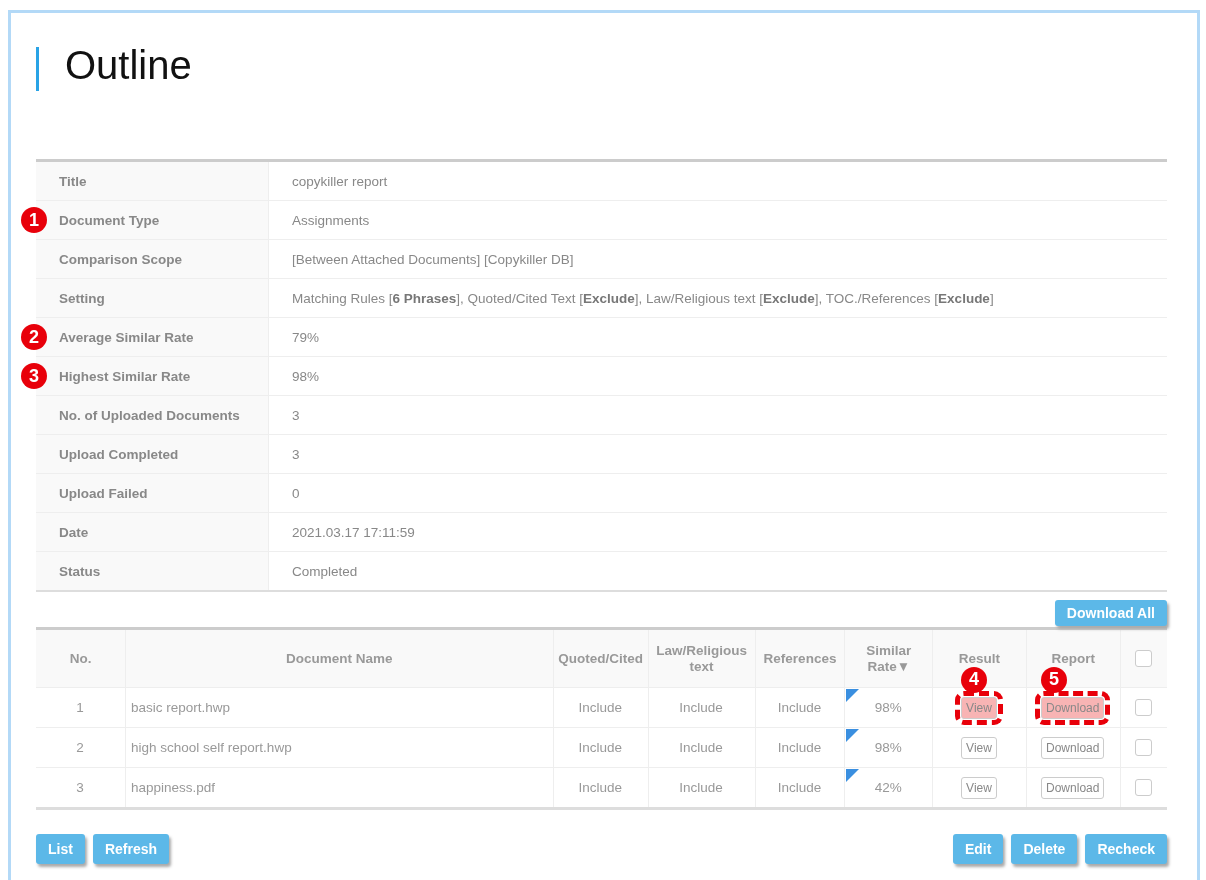 This screenshot has height=880, width=1206. Describe the element at coordinates (1126, 849) in the screenshot. I see `action-button: Recheck` at that location.